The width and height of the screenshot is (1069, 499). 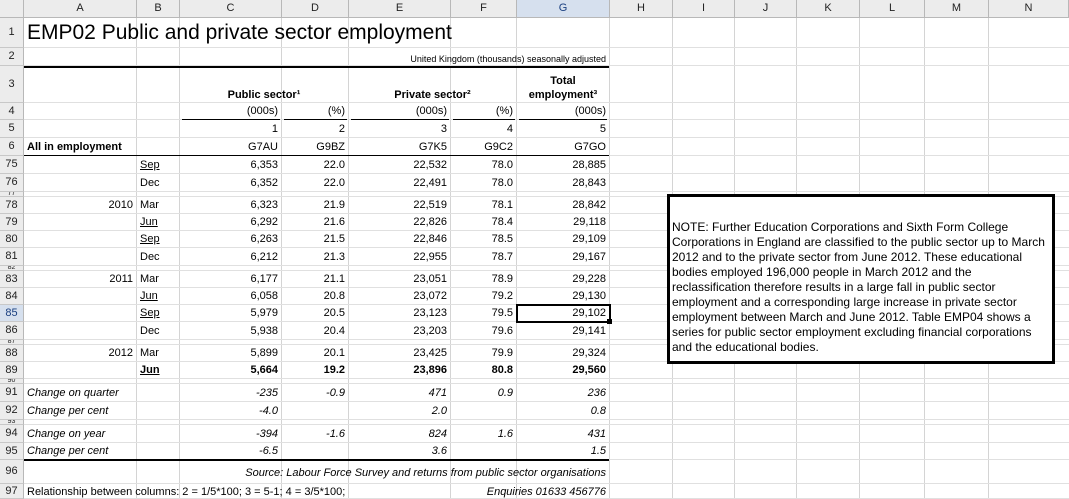 I want to click on row-header-95: 95, so click(x=12, y=451).